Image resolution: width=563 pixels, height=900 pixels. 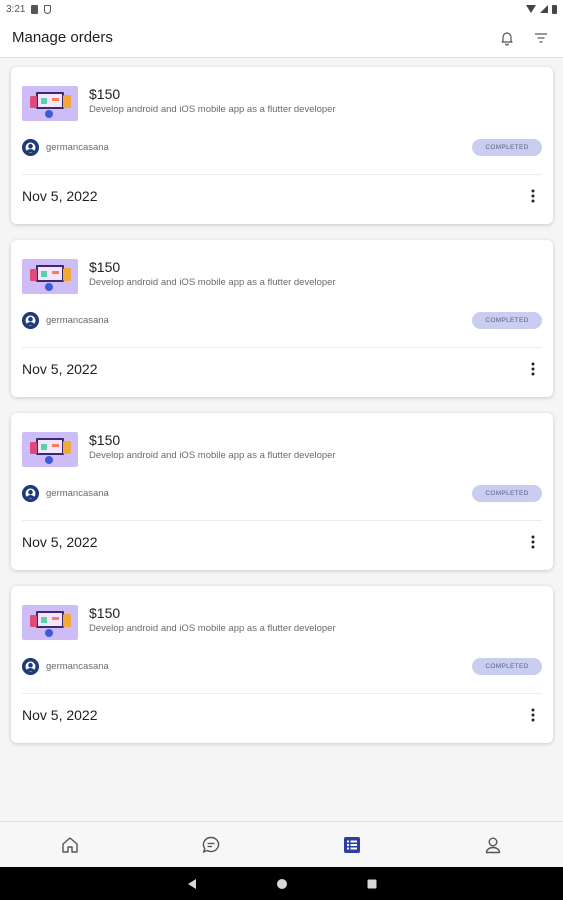 I want to click on profile-icon, so click(x=492, y=845).